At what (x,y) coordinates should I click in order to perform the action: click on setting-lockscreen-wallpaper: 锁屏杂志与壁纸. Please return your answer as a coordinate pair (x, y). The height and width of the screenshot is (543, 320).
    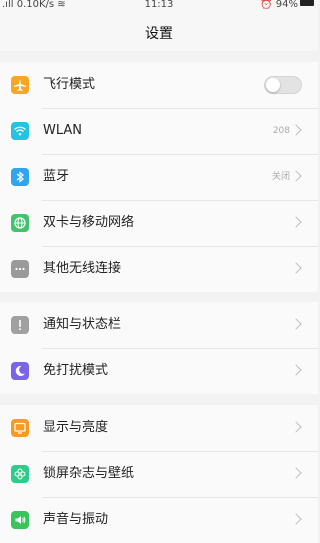
    Looking at the image, I should click on (159, 474).